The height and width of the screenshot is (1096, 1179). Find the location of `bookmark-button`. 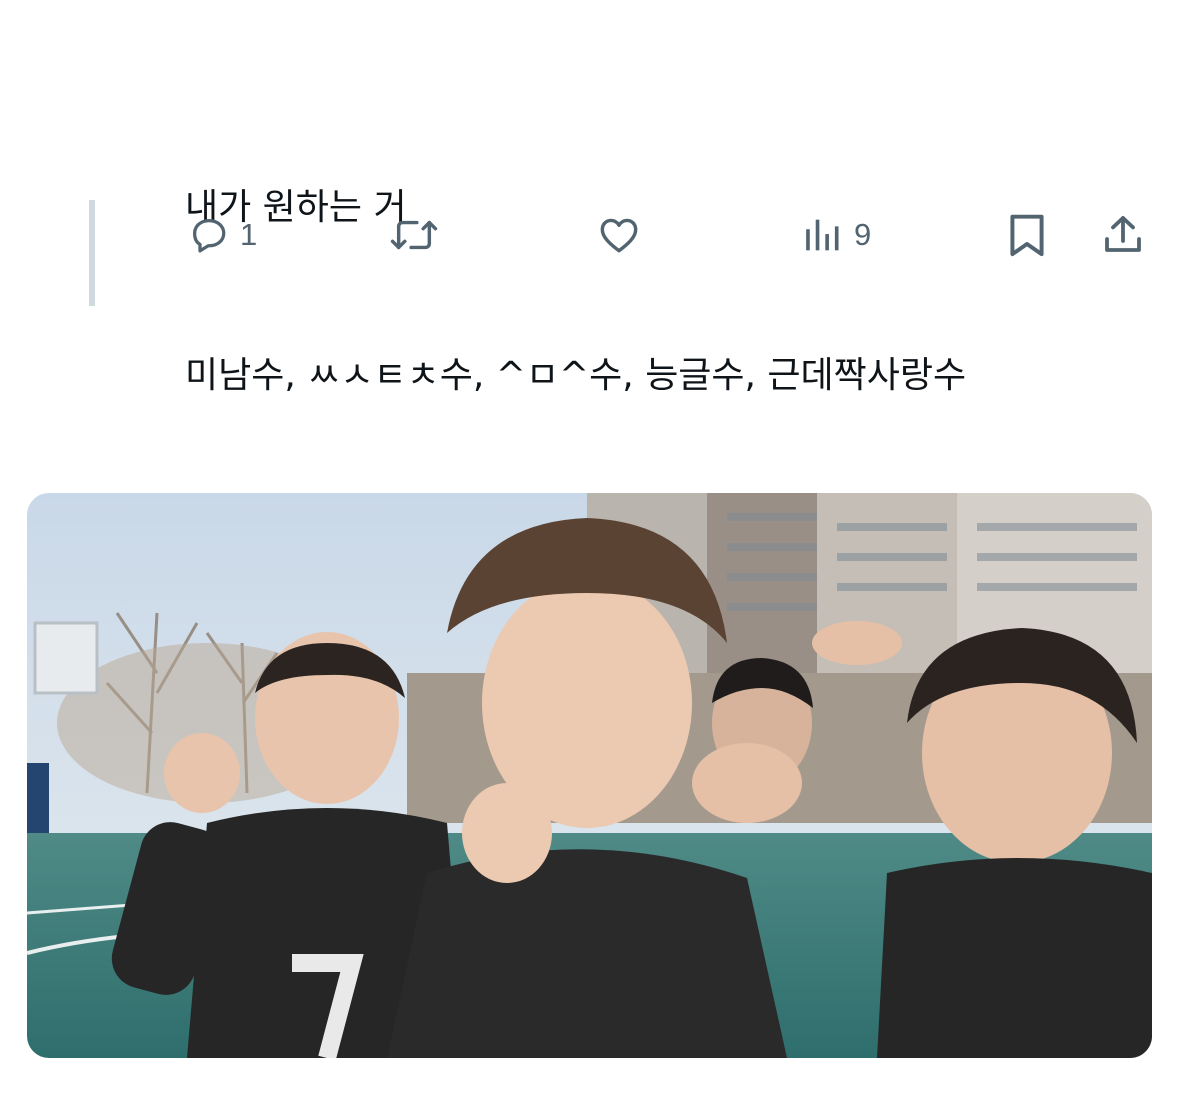

bookmark-button is located at coordinates (1027, 235).